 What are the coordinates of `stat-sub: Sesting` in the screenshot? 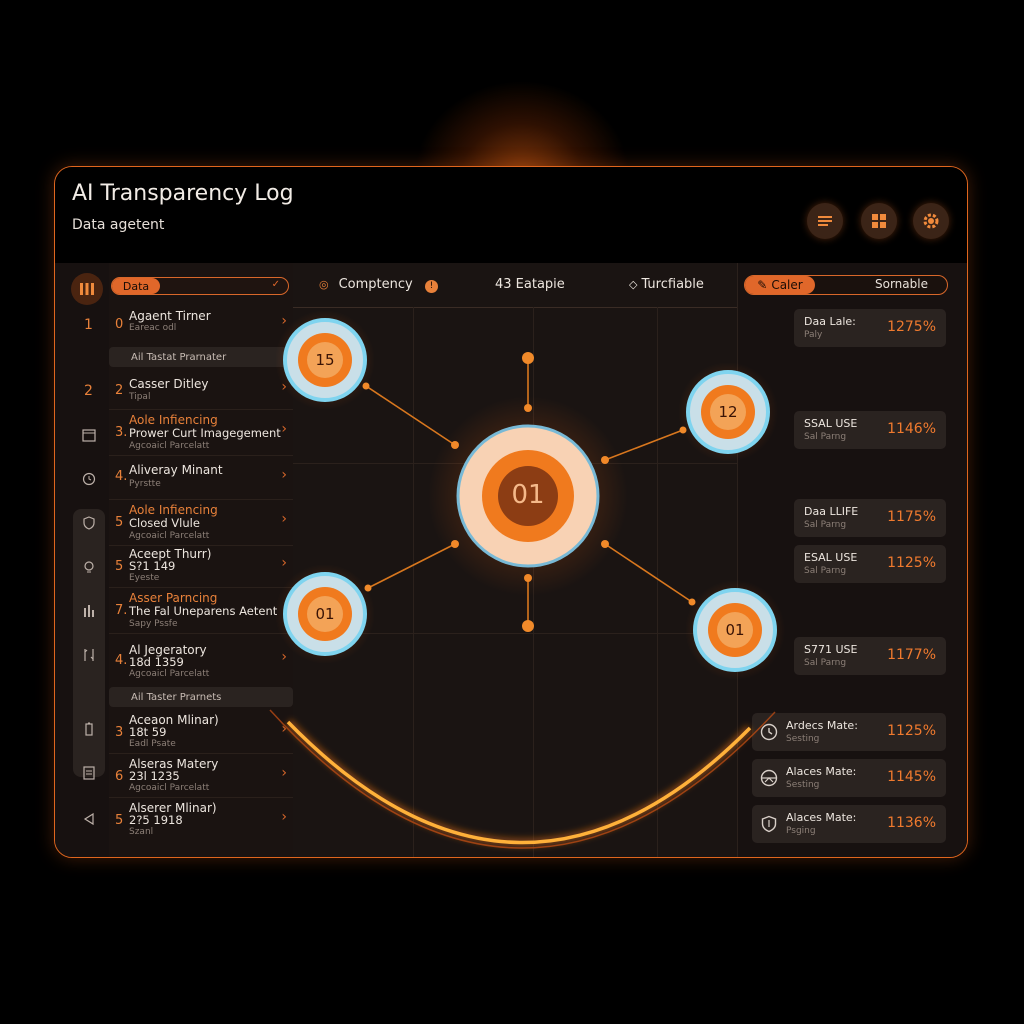 It's located at (803, 739).